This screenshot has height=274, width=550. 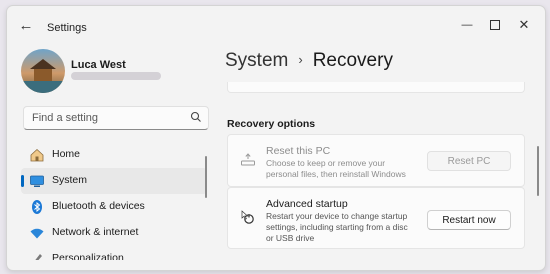 I want to click on brush-icon, so click(x=38, y=257).